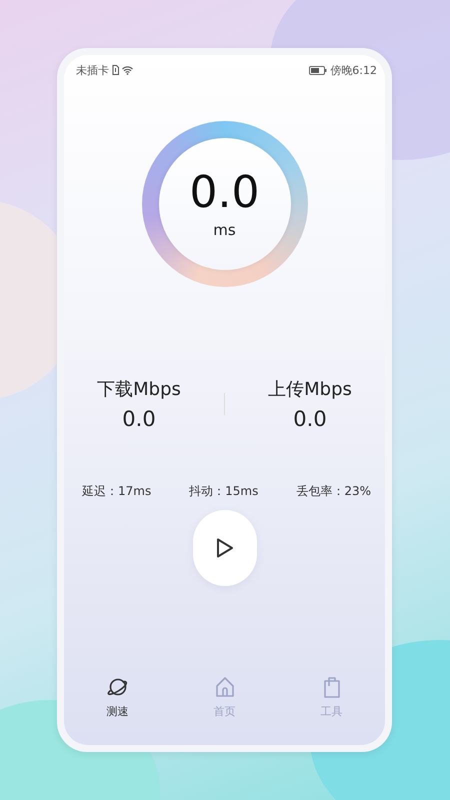 The width and height of the screenshot is (450, 800). I want to click on nav-tab: 测速, so click(118, 697).